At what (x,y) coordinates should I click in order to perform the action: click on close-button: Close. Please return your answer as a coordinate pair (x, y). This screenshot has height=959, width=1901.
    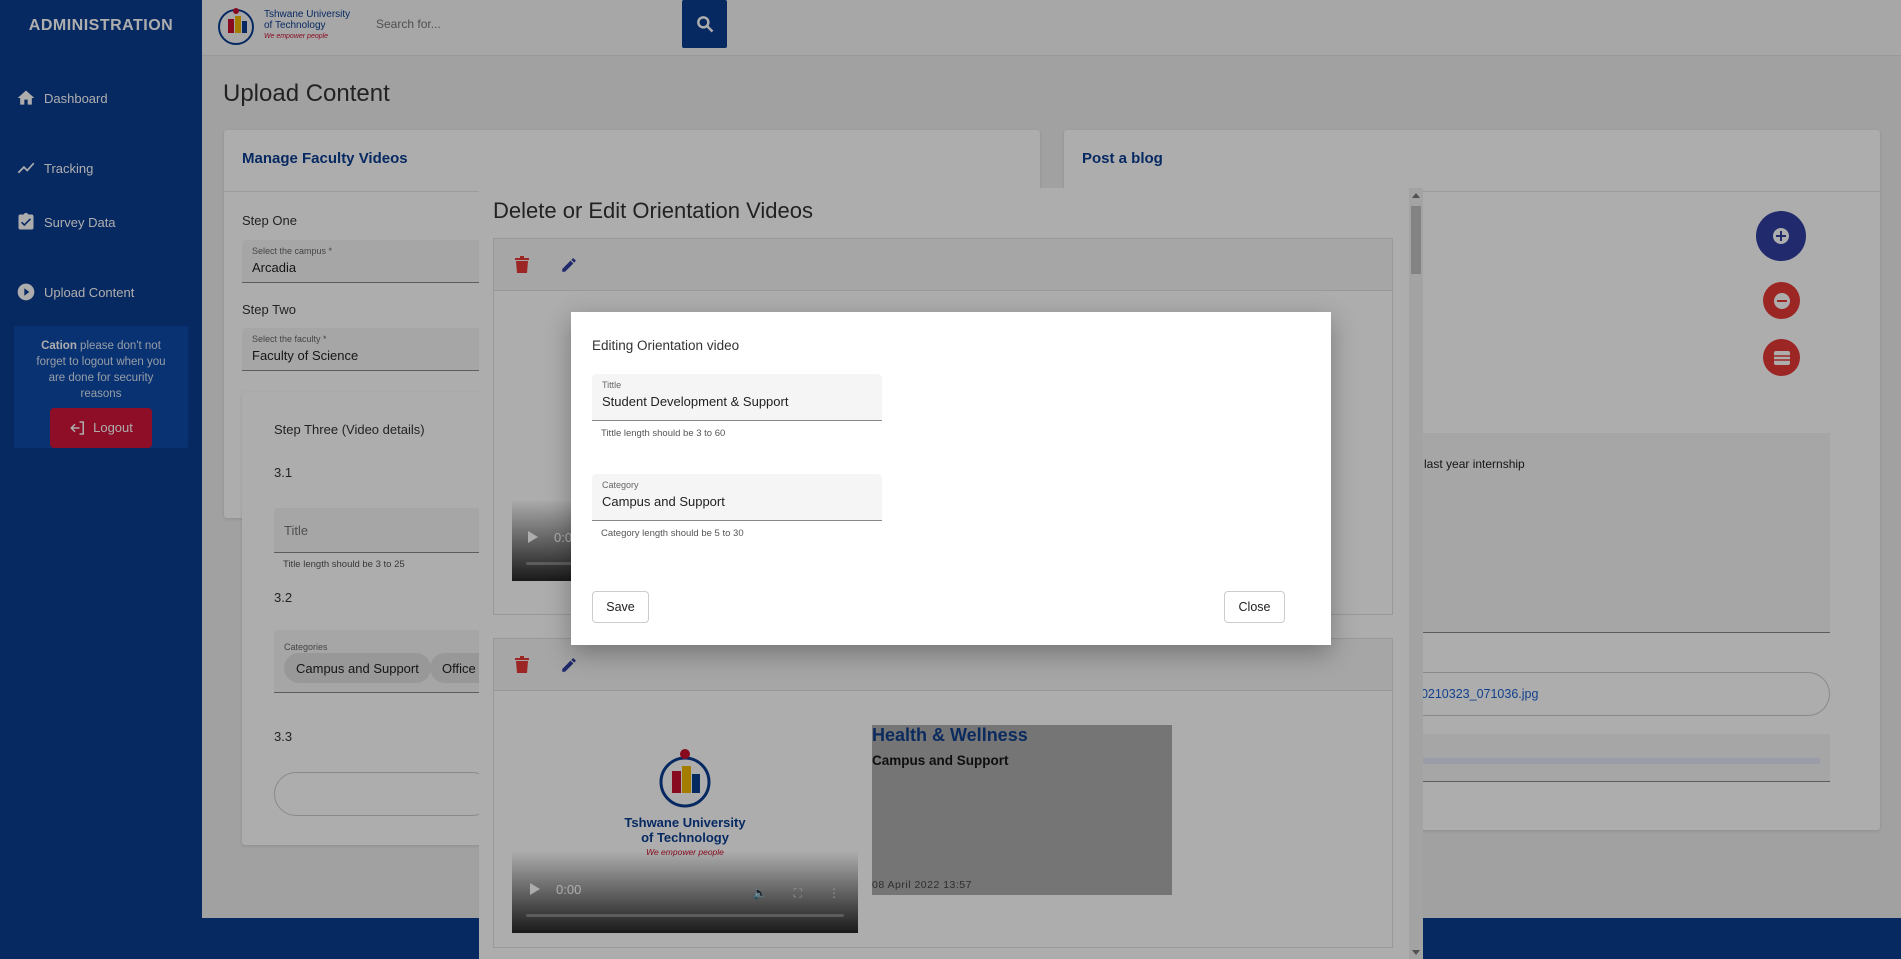
    Looking at the image, I should click on (1254, 607).